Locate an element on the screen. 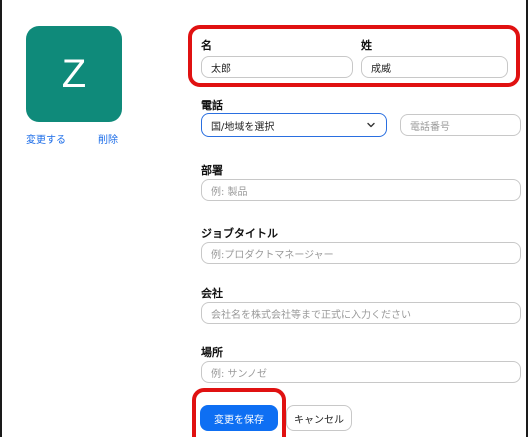  last-name-label: 姓 is located at coordinates (366, 45).